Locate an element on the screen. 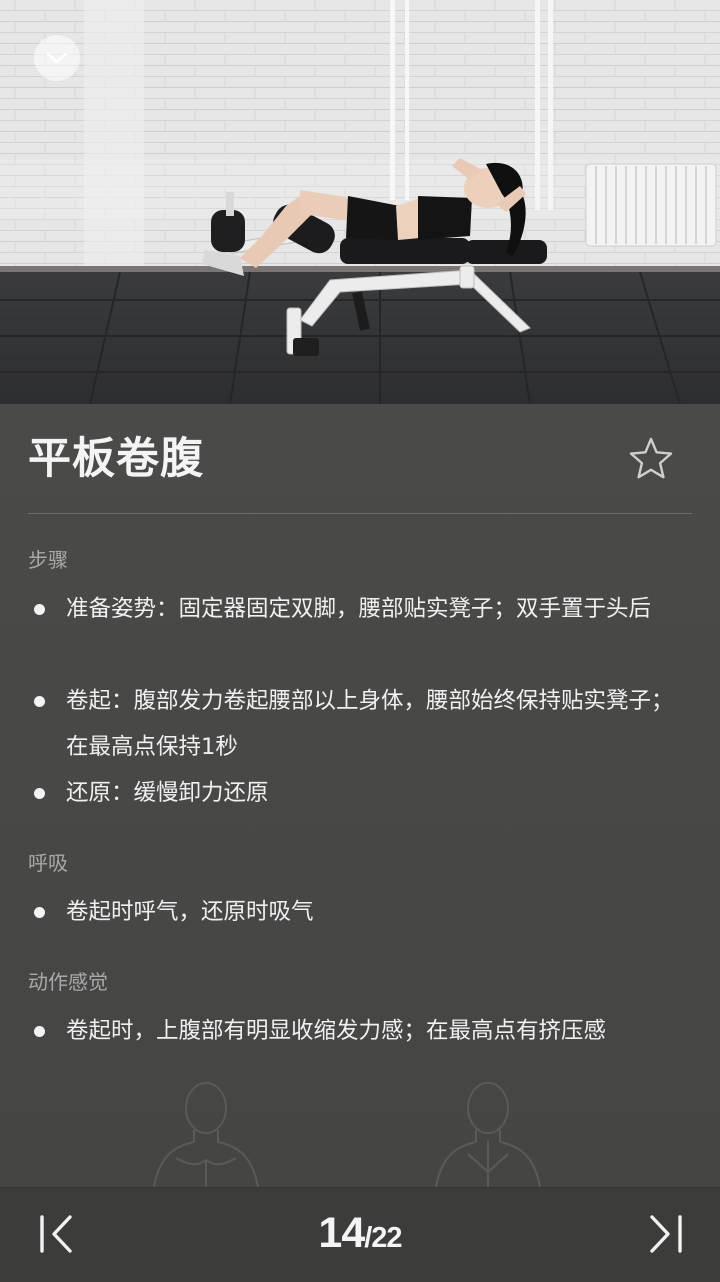 The image size is (720, 1282). star-outline-icon is located at coordinates (651, 462).